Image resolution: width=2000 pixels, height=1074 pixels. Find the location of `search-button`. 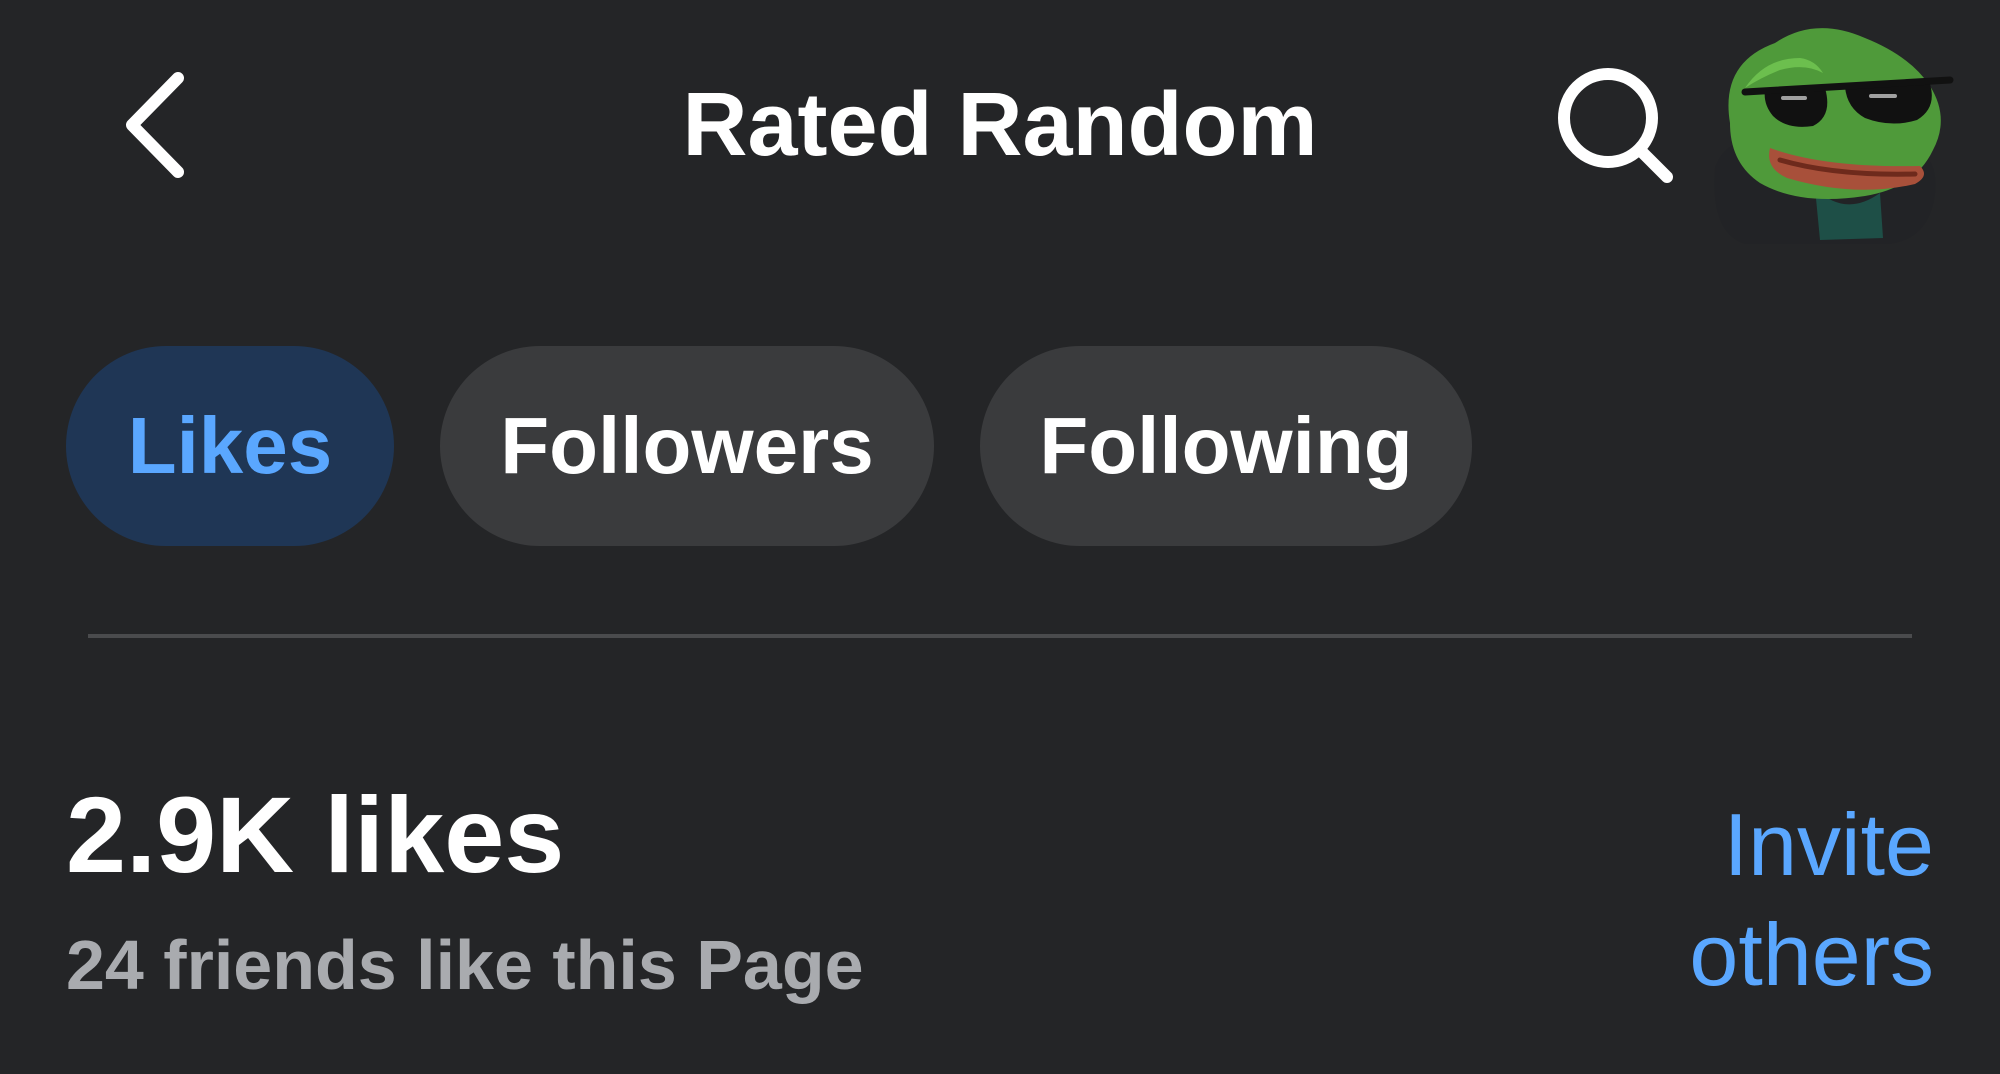

search-button is located at coordinates (1615, 125).